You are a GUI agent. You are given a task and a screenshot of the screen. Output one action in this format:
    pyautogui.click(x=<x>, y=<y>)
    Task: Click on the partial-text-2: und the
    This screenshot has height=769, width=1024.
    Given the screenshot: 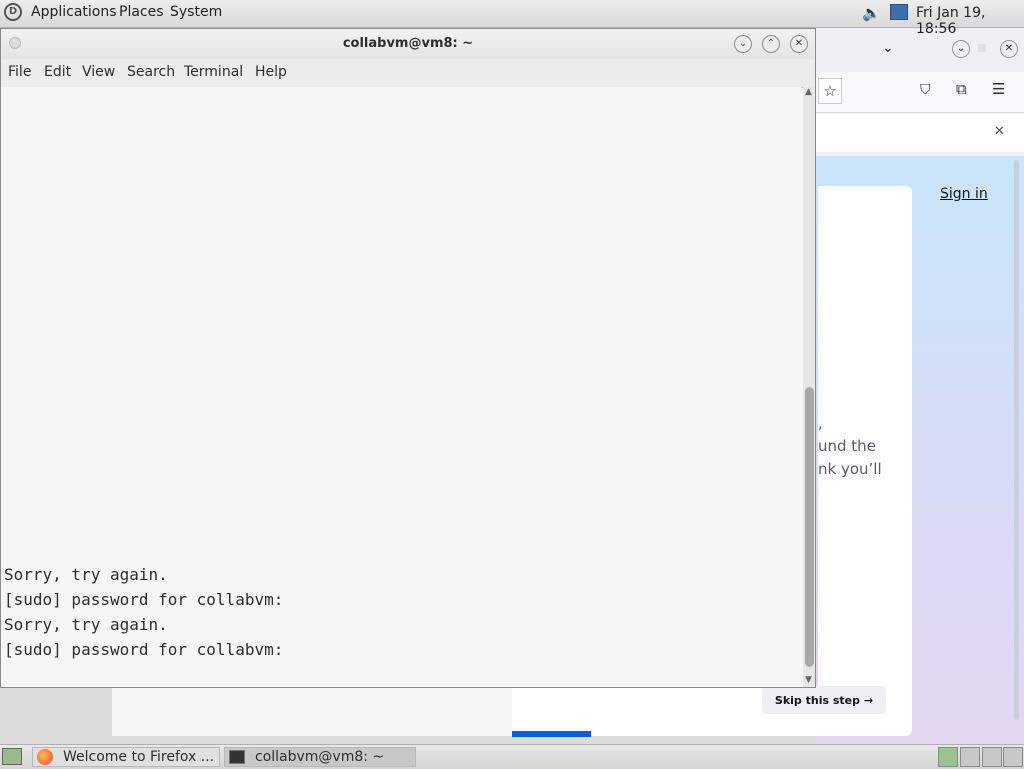 What is the action you would take?
    pyautogui.click(x=847, y=446)
    